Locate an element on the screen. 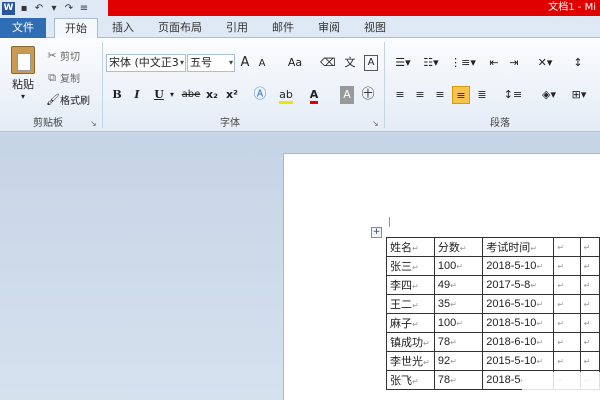  tab-references: 引用 is located at coordinates (237, 28).